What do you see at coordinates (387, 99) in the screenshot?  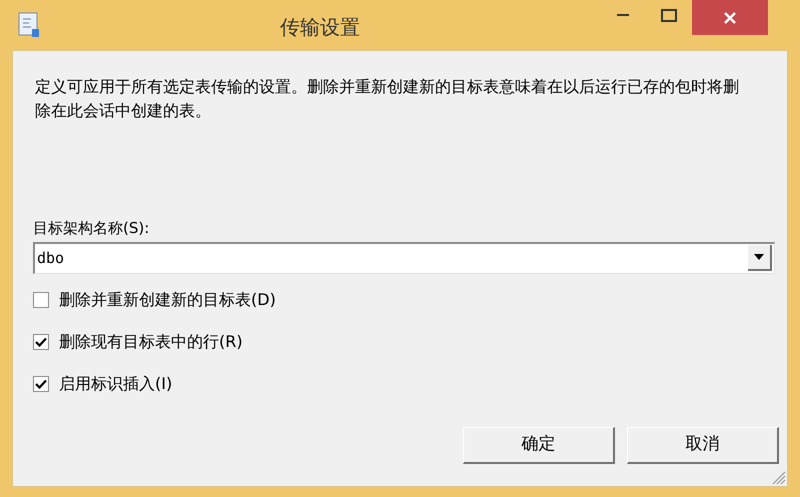 I see `description-text: 定义可应用于所有选定表传输的设置。删除并重新创建新的目标表意味着在以后运行已存的包时将删除在此会话中创建的表。` at bounding box center [387, 99].